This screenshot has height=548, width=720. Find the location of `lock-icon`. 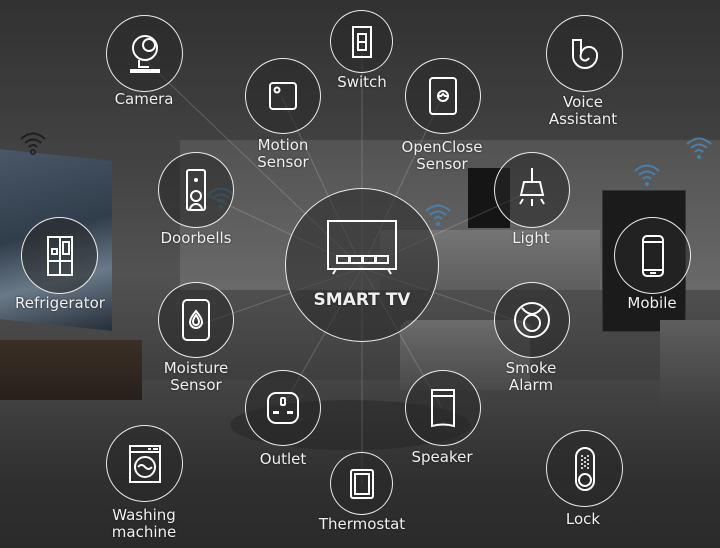

lock-icon is located at coordinates (584, 468).